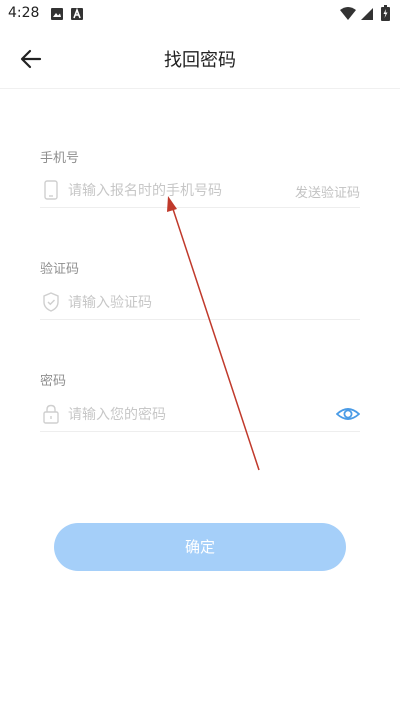  What do you see at coordinates (24, 13) in the screenshot?
I see `status-time: 4:28` at bounding box center [24, 13].